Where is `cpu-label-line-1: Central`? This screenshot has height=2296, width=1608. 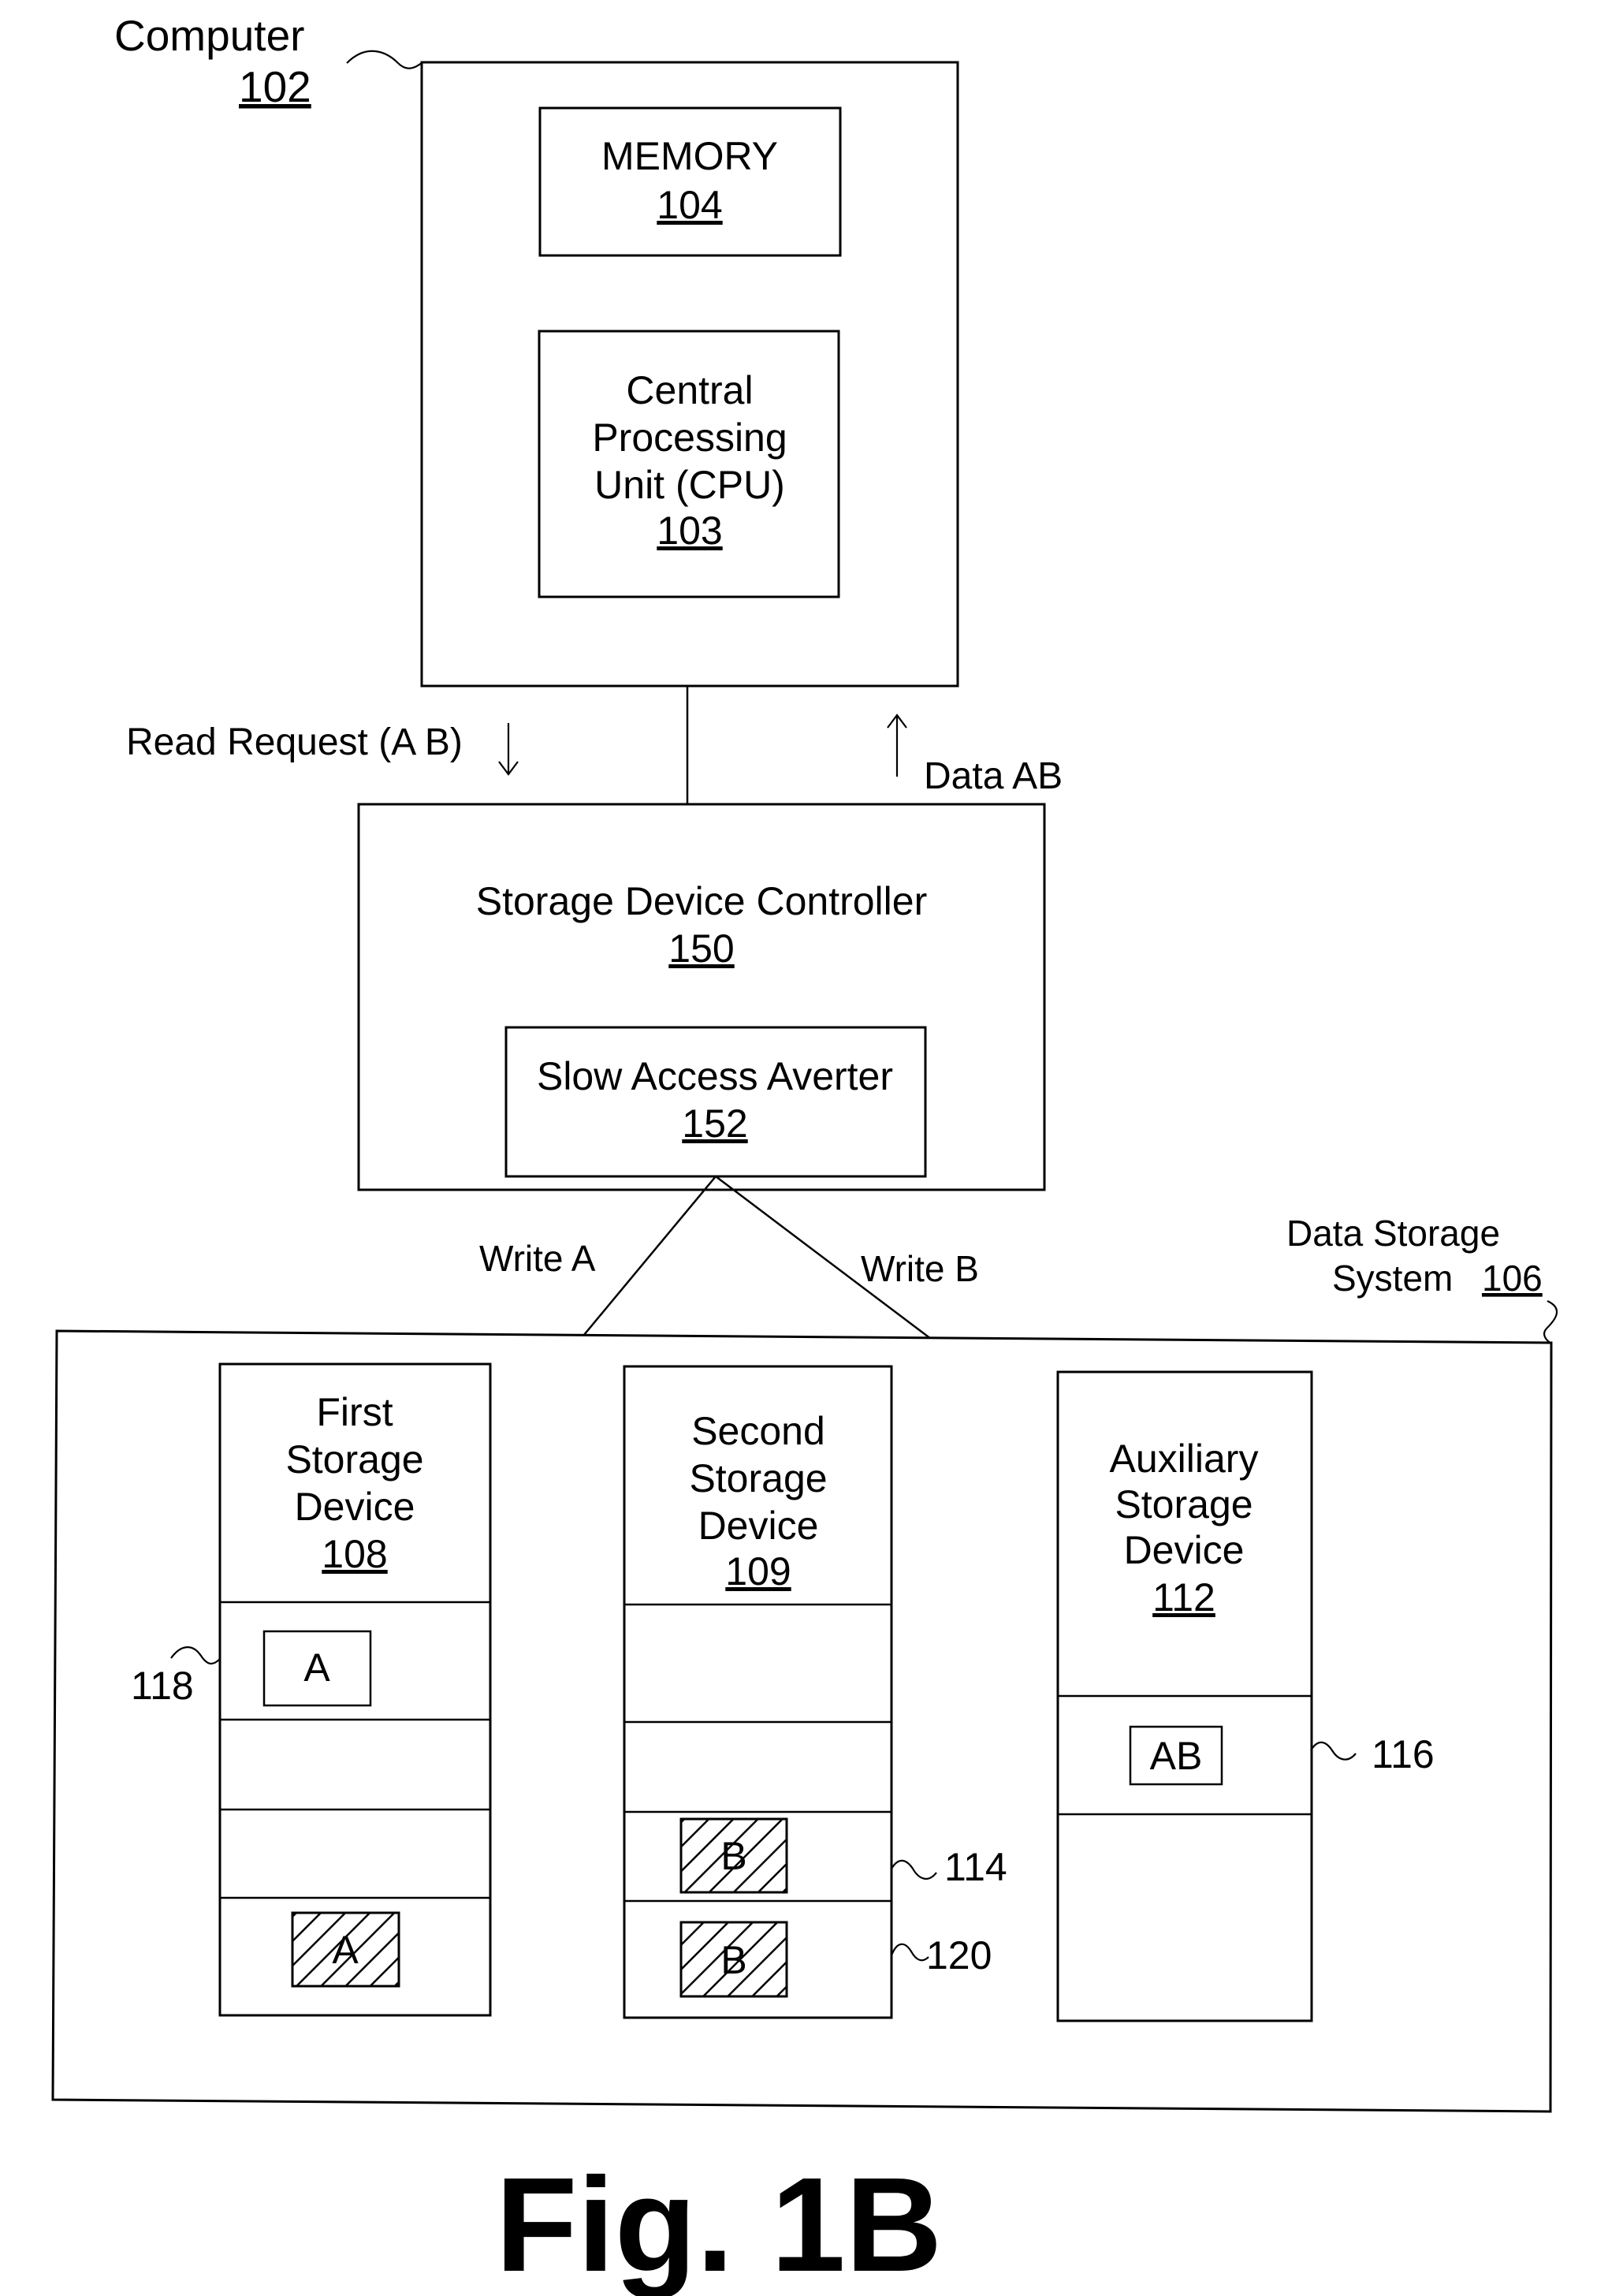 cpu-label-line-1: Central is located at coordinates (689, 390).